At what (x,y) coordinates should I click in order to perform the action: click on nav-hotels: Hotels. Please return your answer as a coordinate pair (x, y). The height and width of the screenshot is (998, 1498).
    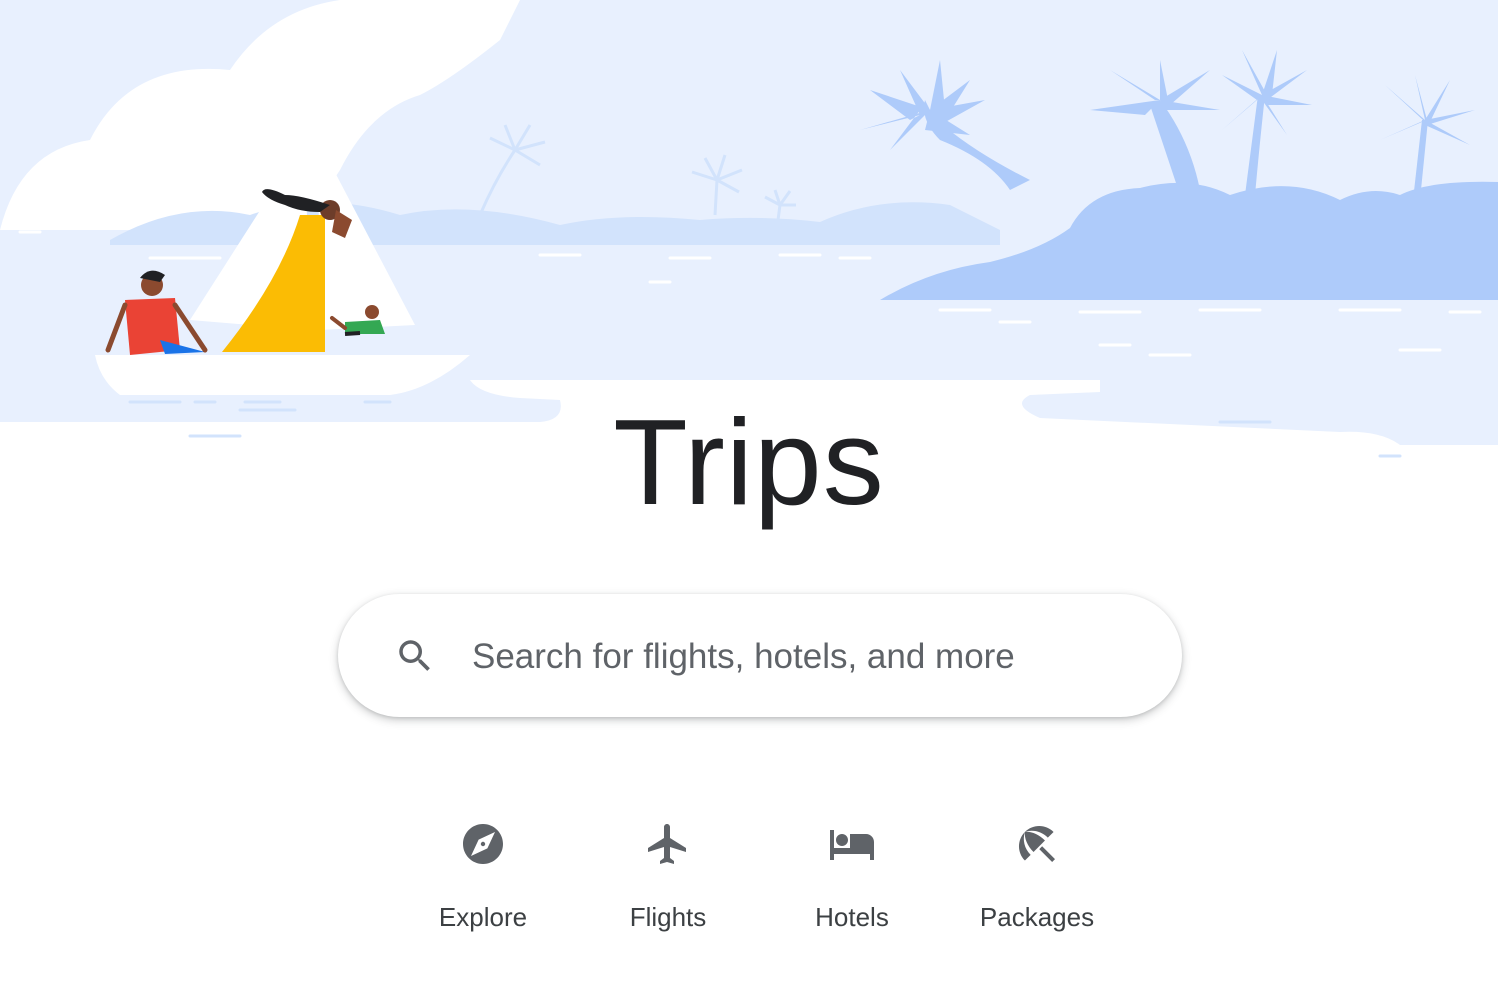
    Looking at the image, I should click on (852, 885).